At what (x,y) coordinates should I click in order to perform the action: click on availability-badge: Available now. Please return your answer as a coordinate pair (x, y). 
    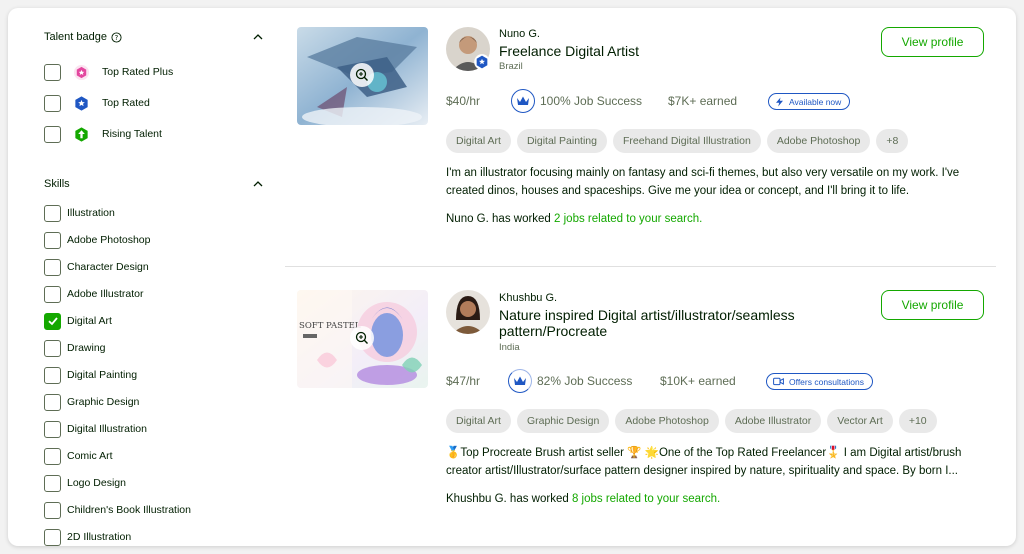
    Looking at the image, I should click on (809, 101).